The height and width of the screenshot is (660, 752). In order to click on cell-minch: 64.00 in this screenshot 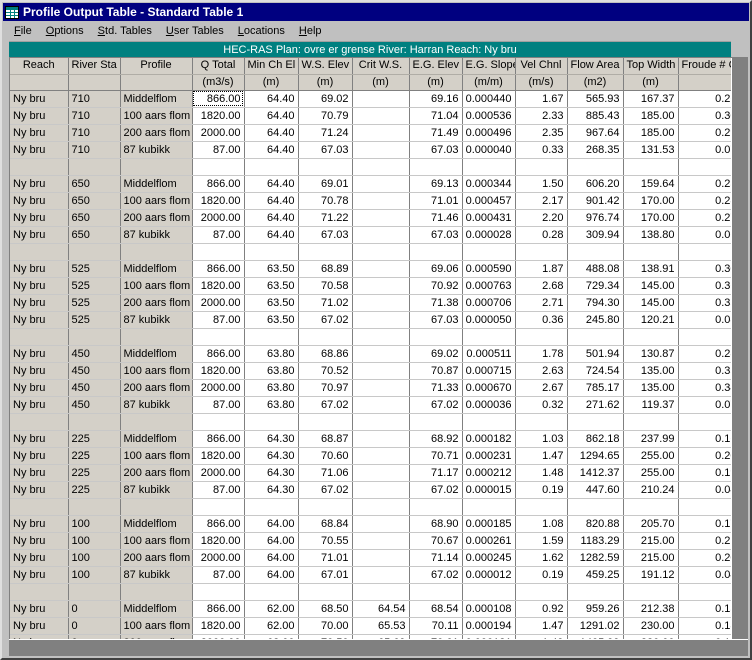, I will do `click(271, 575)`.